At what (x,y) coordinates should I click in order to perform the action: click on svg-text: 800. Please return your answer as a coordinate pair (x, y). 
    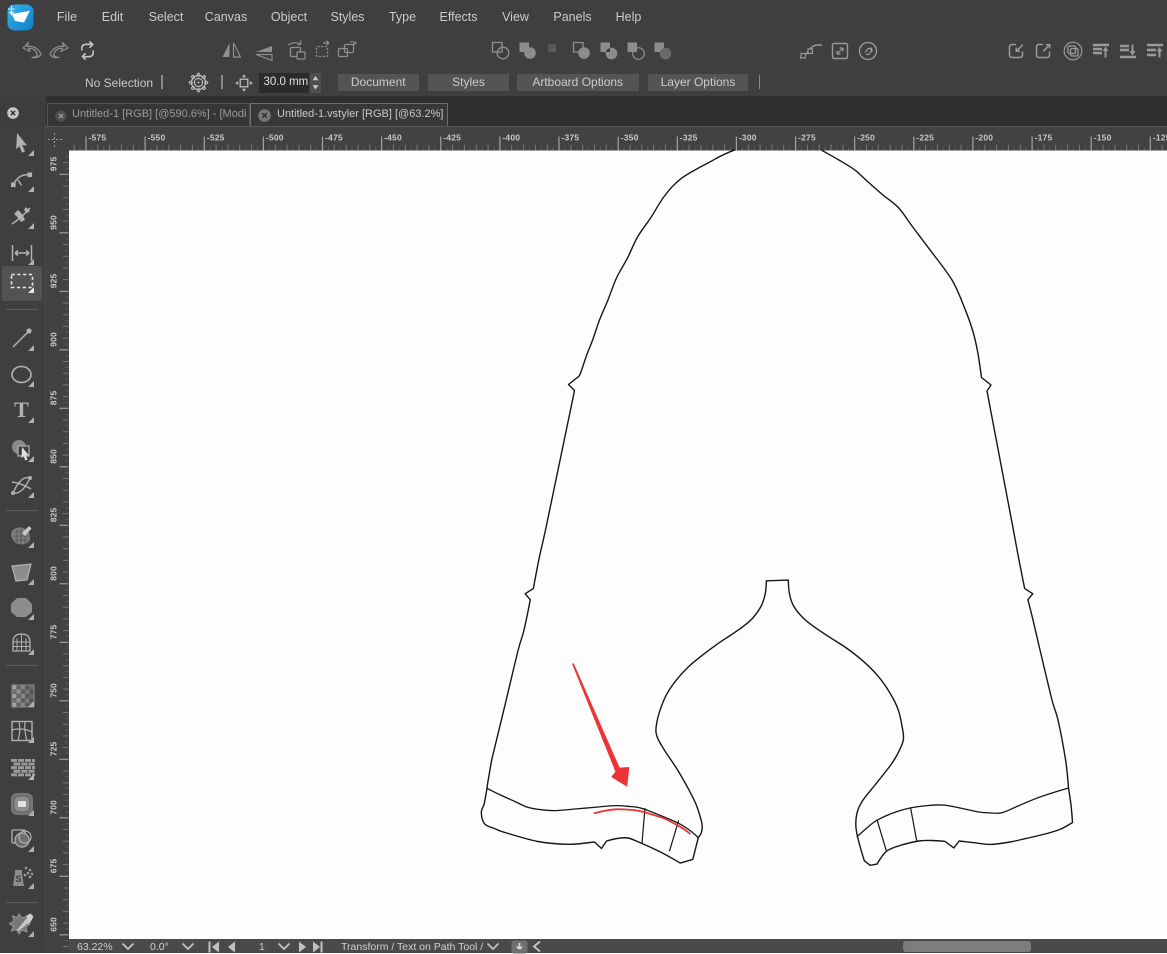
    Looking at the image, I should click on (54, 573).